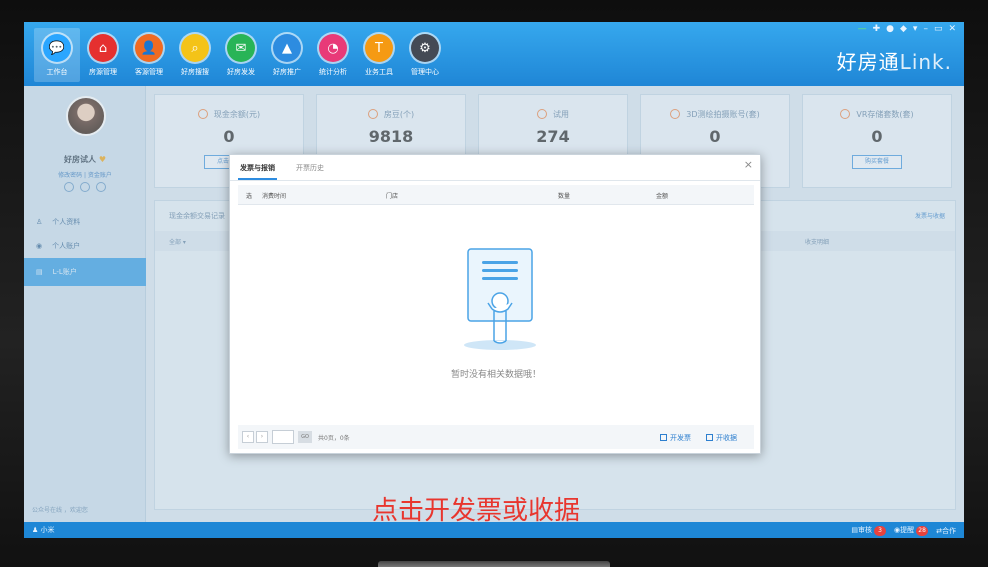 Image resolution: width=988 pixels, height=567 pixels. I want to click on tab-invoice-history: 开票历史, so click(310, 168).